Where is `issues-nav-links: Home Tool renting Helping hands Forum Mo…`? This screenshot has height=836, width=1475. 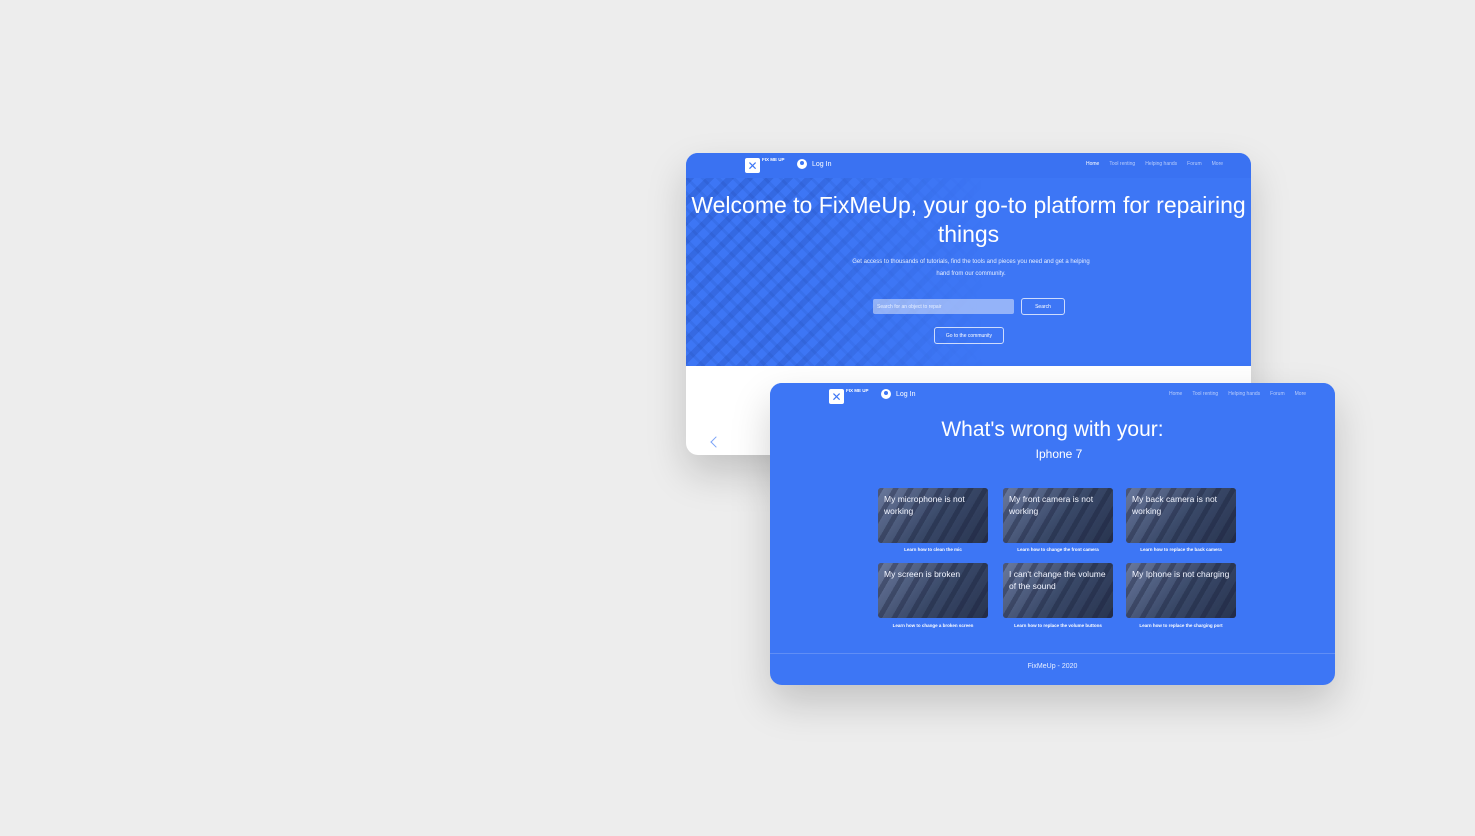
issues-nav-links: Home Tool renting Helping hands Forum Mo… is located at coordinates (1237, 394).